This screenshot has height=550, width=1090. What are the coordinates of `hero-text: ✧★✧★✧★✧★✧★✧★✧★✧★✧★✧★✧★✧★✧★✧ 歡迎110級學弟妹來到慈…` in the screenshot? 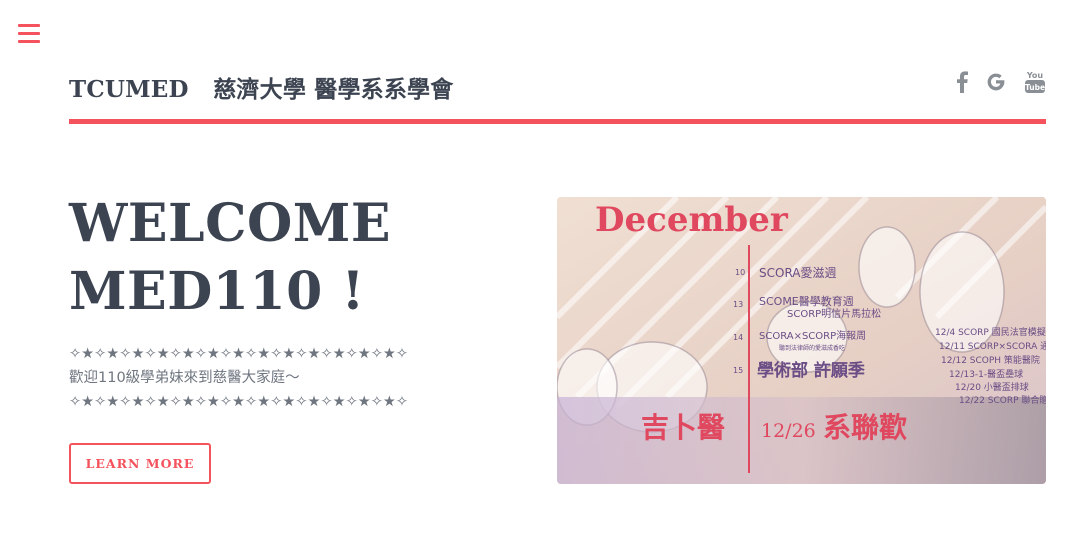 It's located at (279, 378).